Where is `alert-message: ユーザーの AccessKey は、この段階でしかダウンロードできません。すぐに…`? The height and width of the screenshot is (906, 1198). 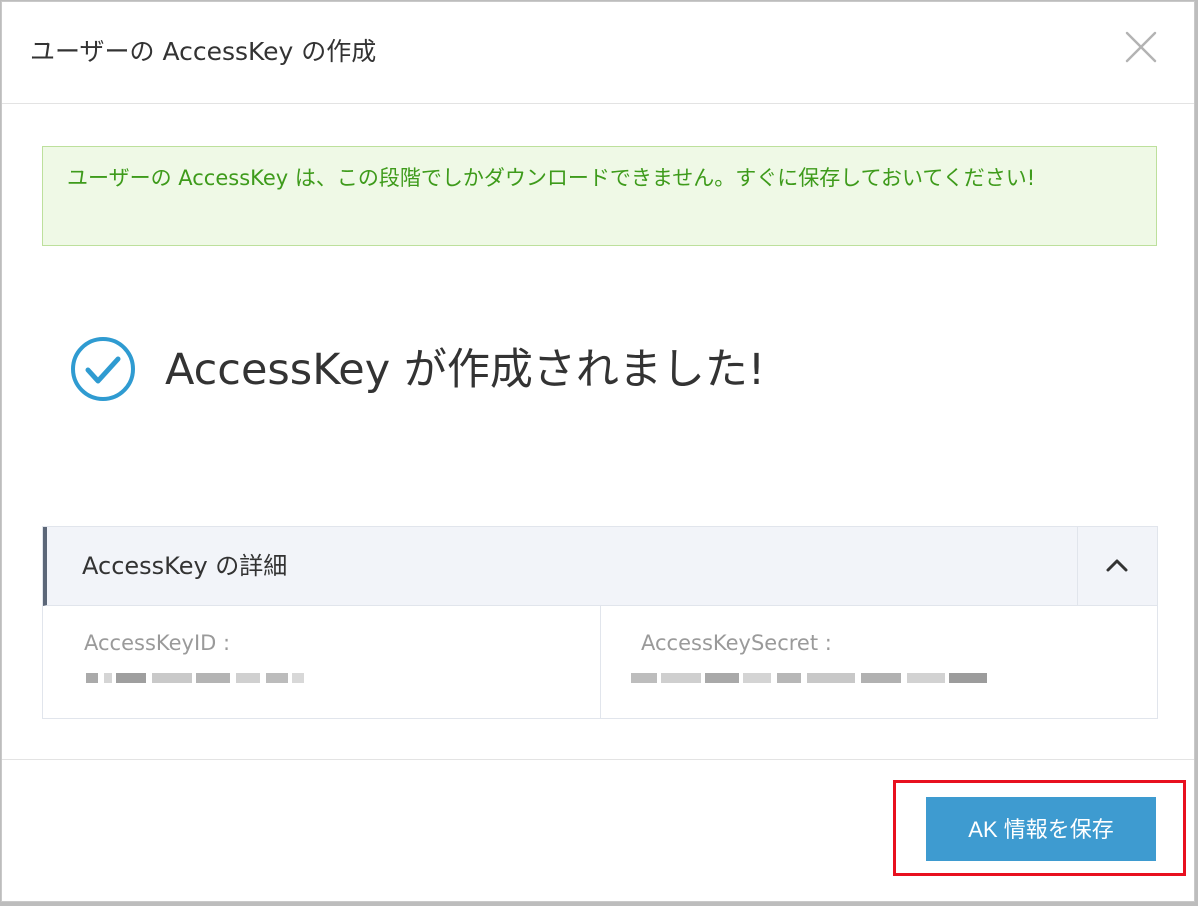
alert-message: ユーザーの AccessKey は、この段階でしかダウンロードできません。すぐに… is located at coordinates (551, 178).